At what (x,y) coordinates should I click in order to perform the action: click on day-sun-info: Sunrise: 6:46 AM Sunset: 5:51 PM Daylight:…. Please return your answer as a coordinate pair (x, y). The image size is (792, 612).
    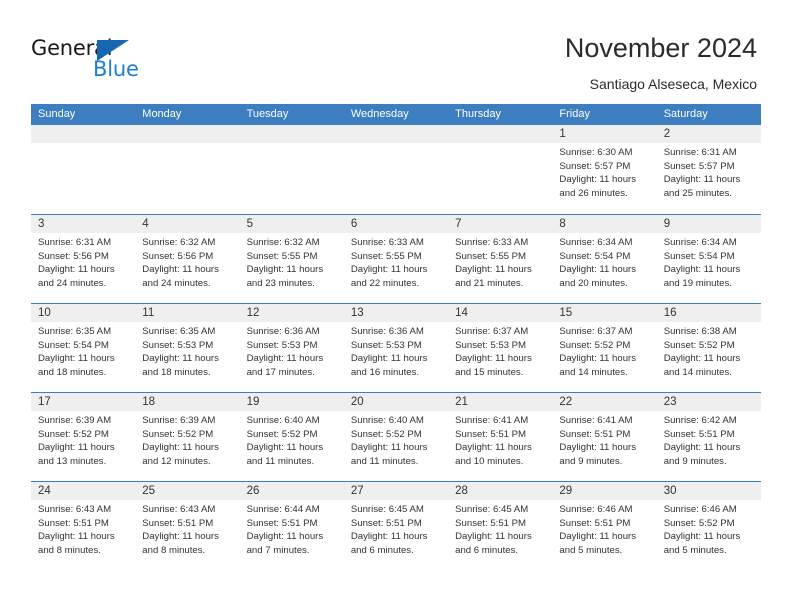
    Looking at the image, I should click on (604, 528).